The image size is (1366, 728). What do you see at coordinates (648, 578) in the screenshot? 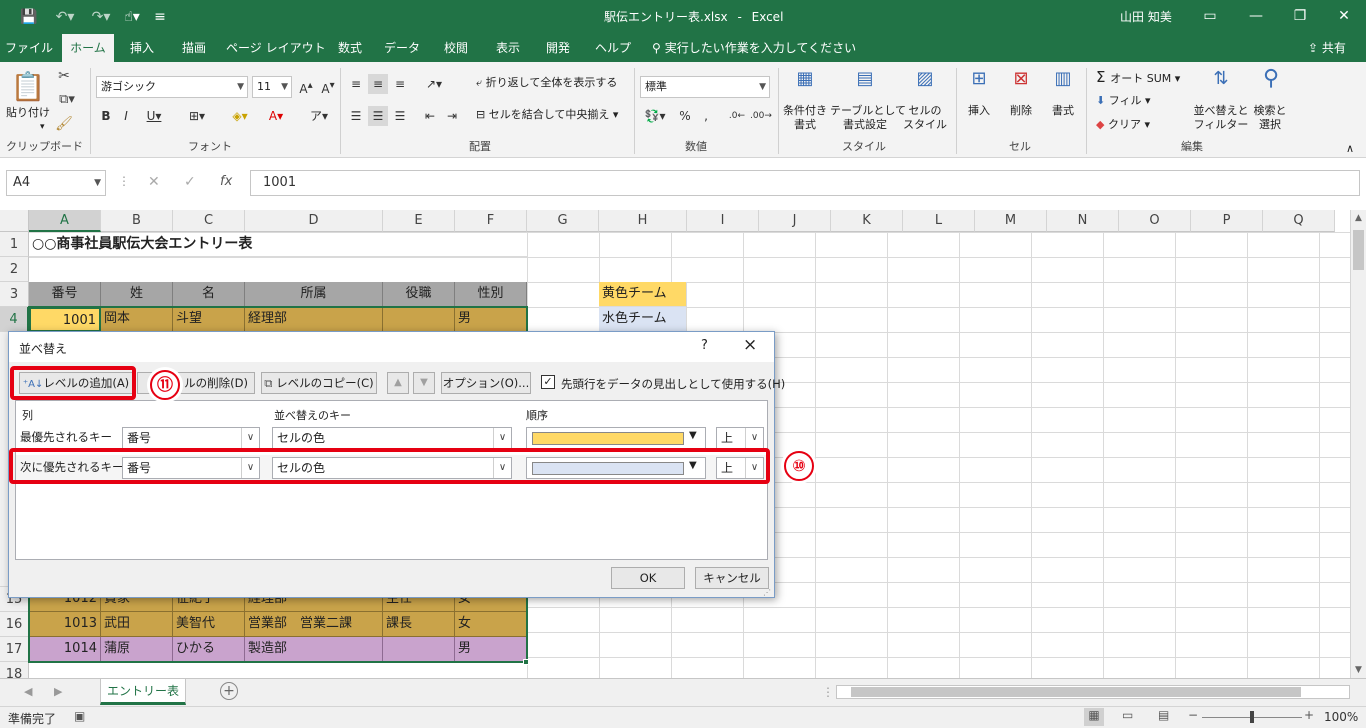
I see `ok-button: OK` at bounding box center [648, 578].